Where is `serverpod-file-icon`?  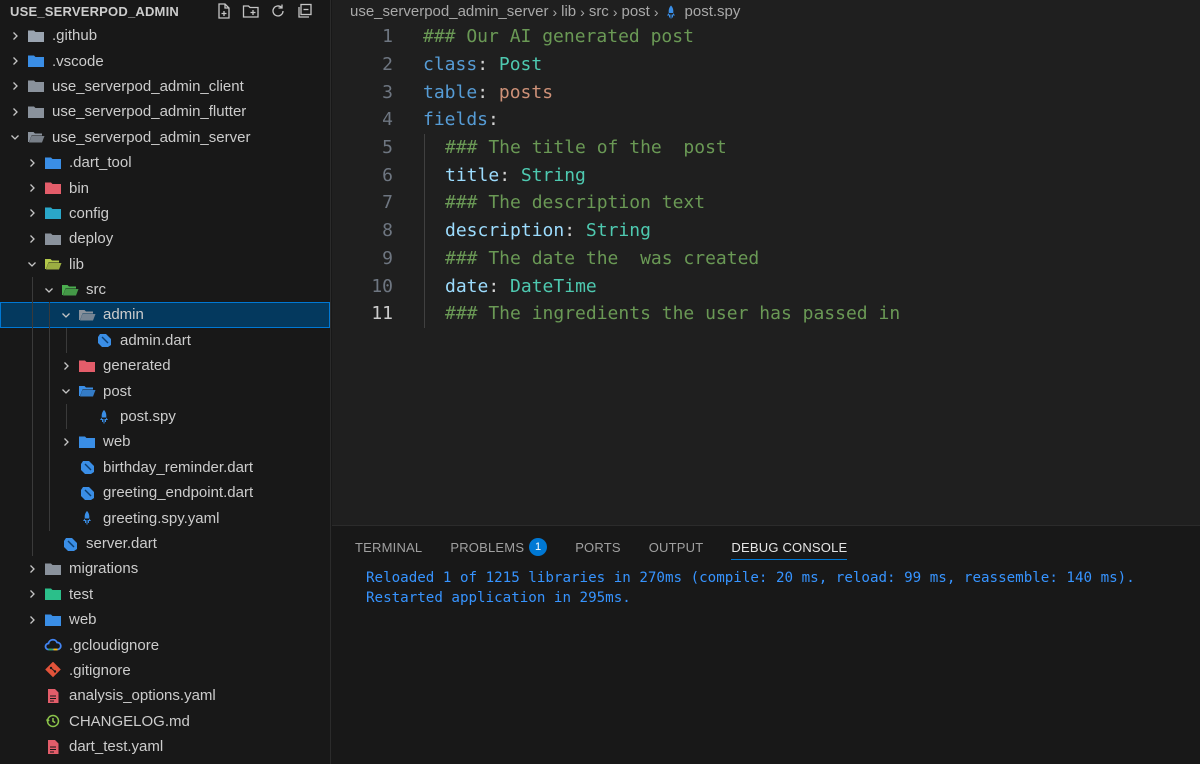
serverpod-file-icon is located at coordinates (671, 12).